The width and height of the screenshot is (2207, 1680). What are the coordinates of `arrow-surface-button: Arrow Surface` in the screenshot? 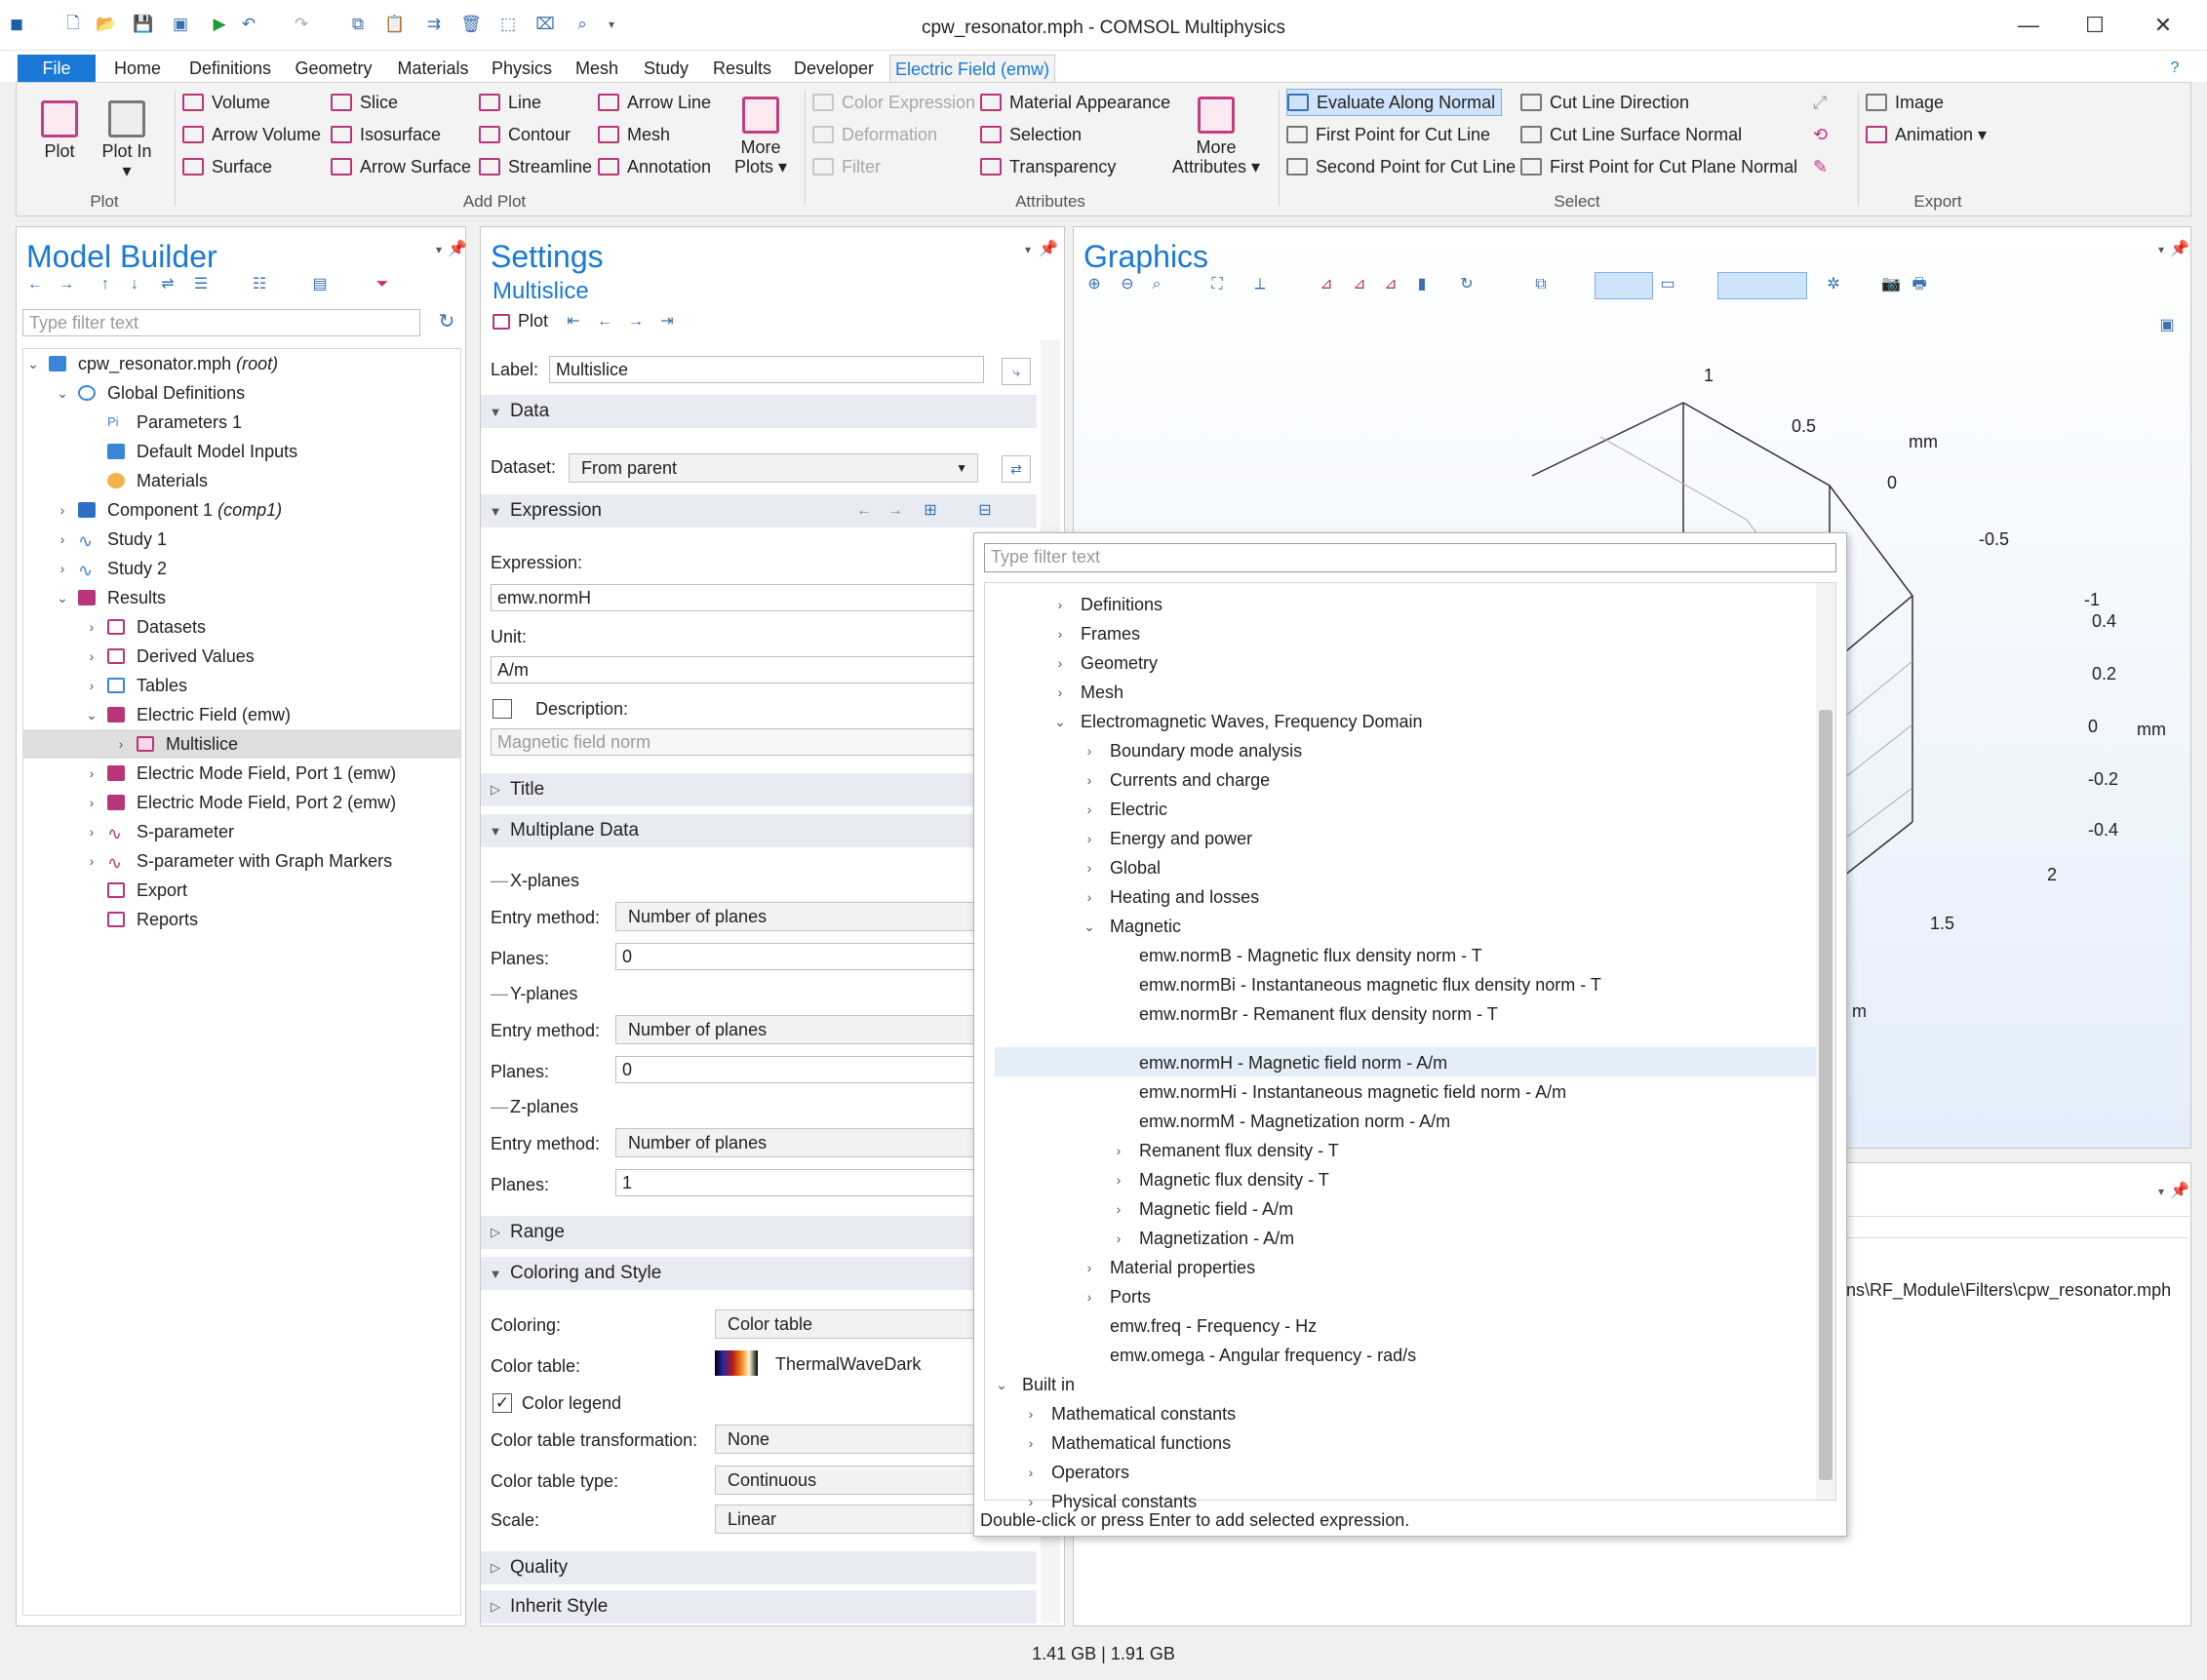 It's located at (401, 166).